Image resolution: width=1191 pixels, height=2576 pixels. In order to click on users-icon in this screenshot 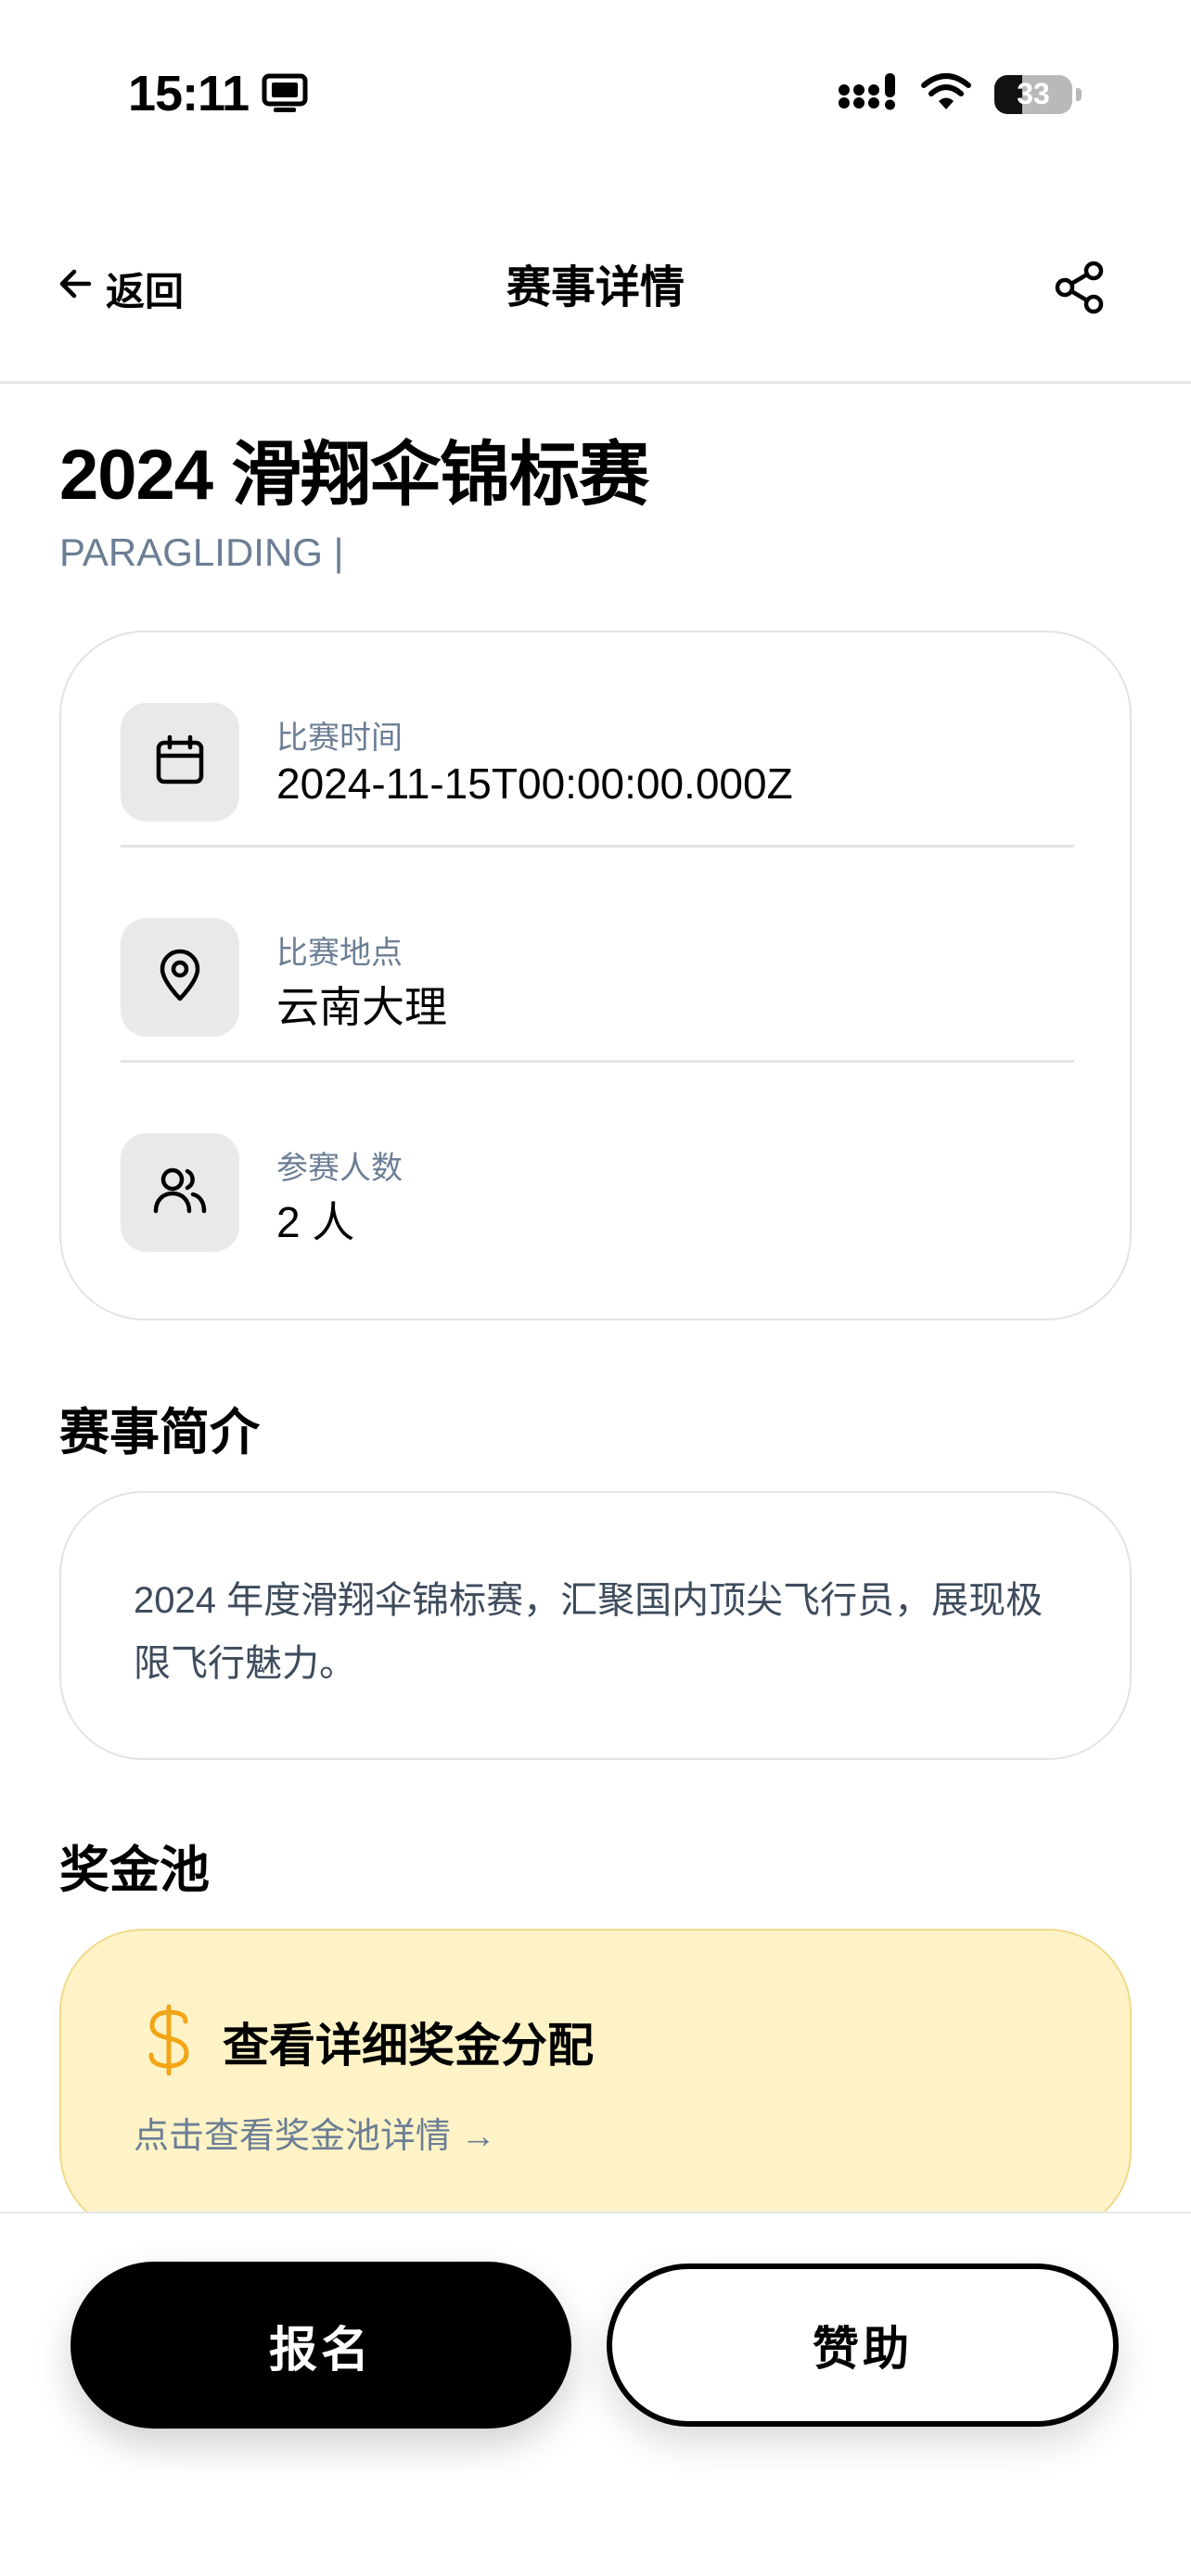, I will do `click(180, 1193)`.